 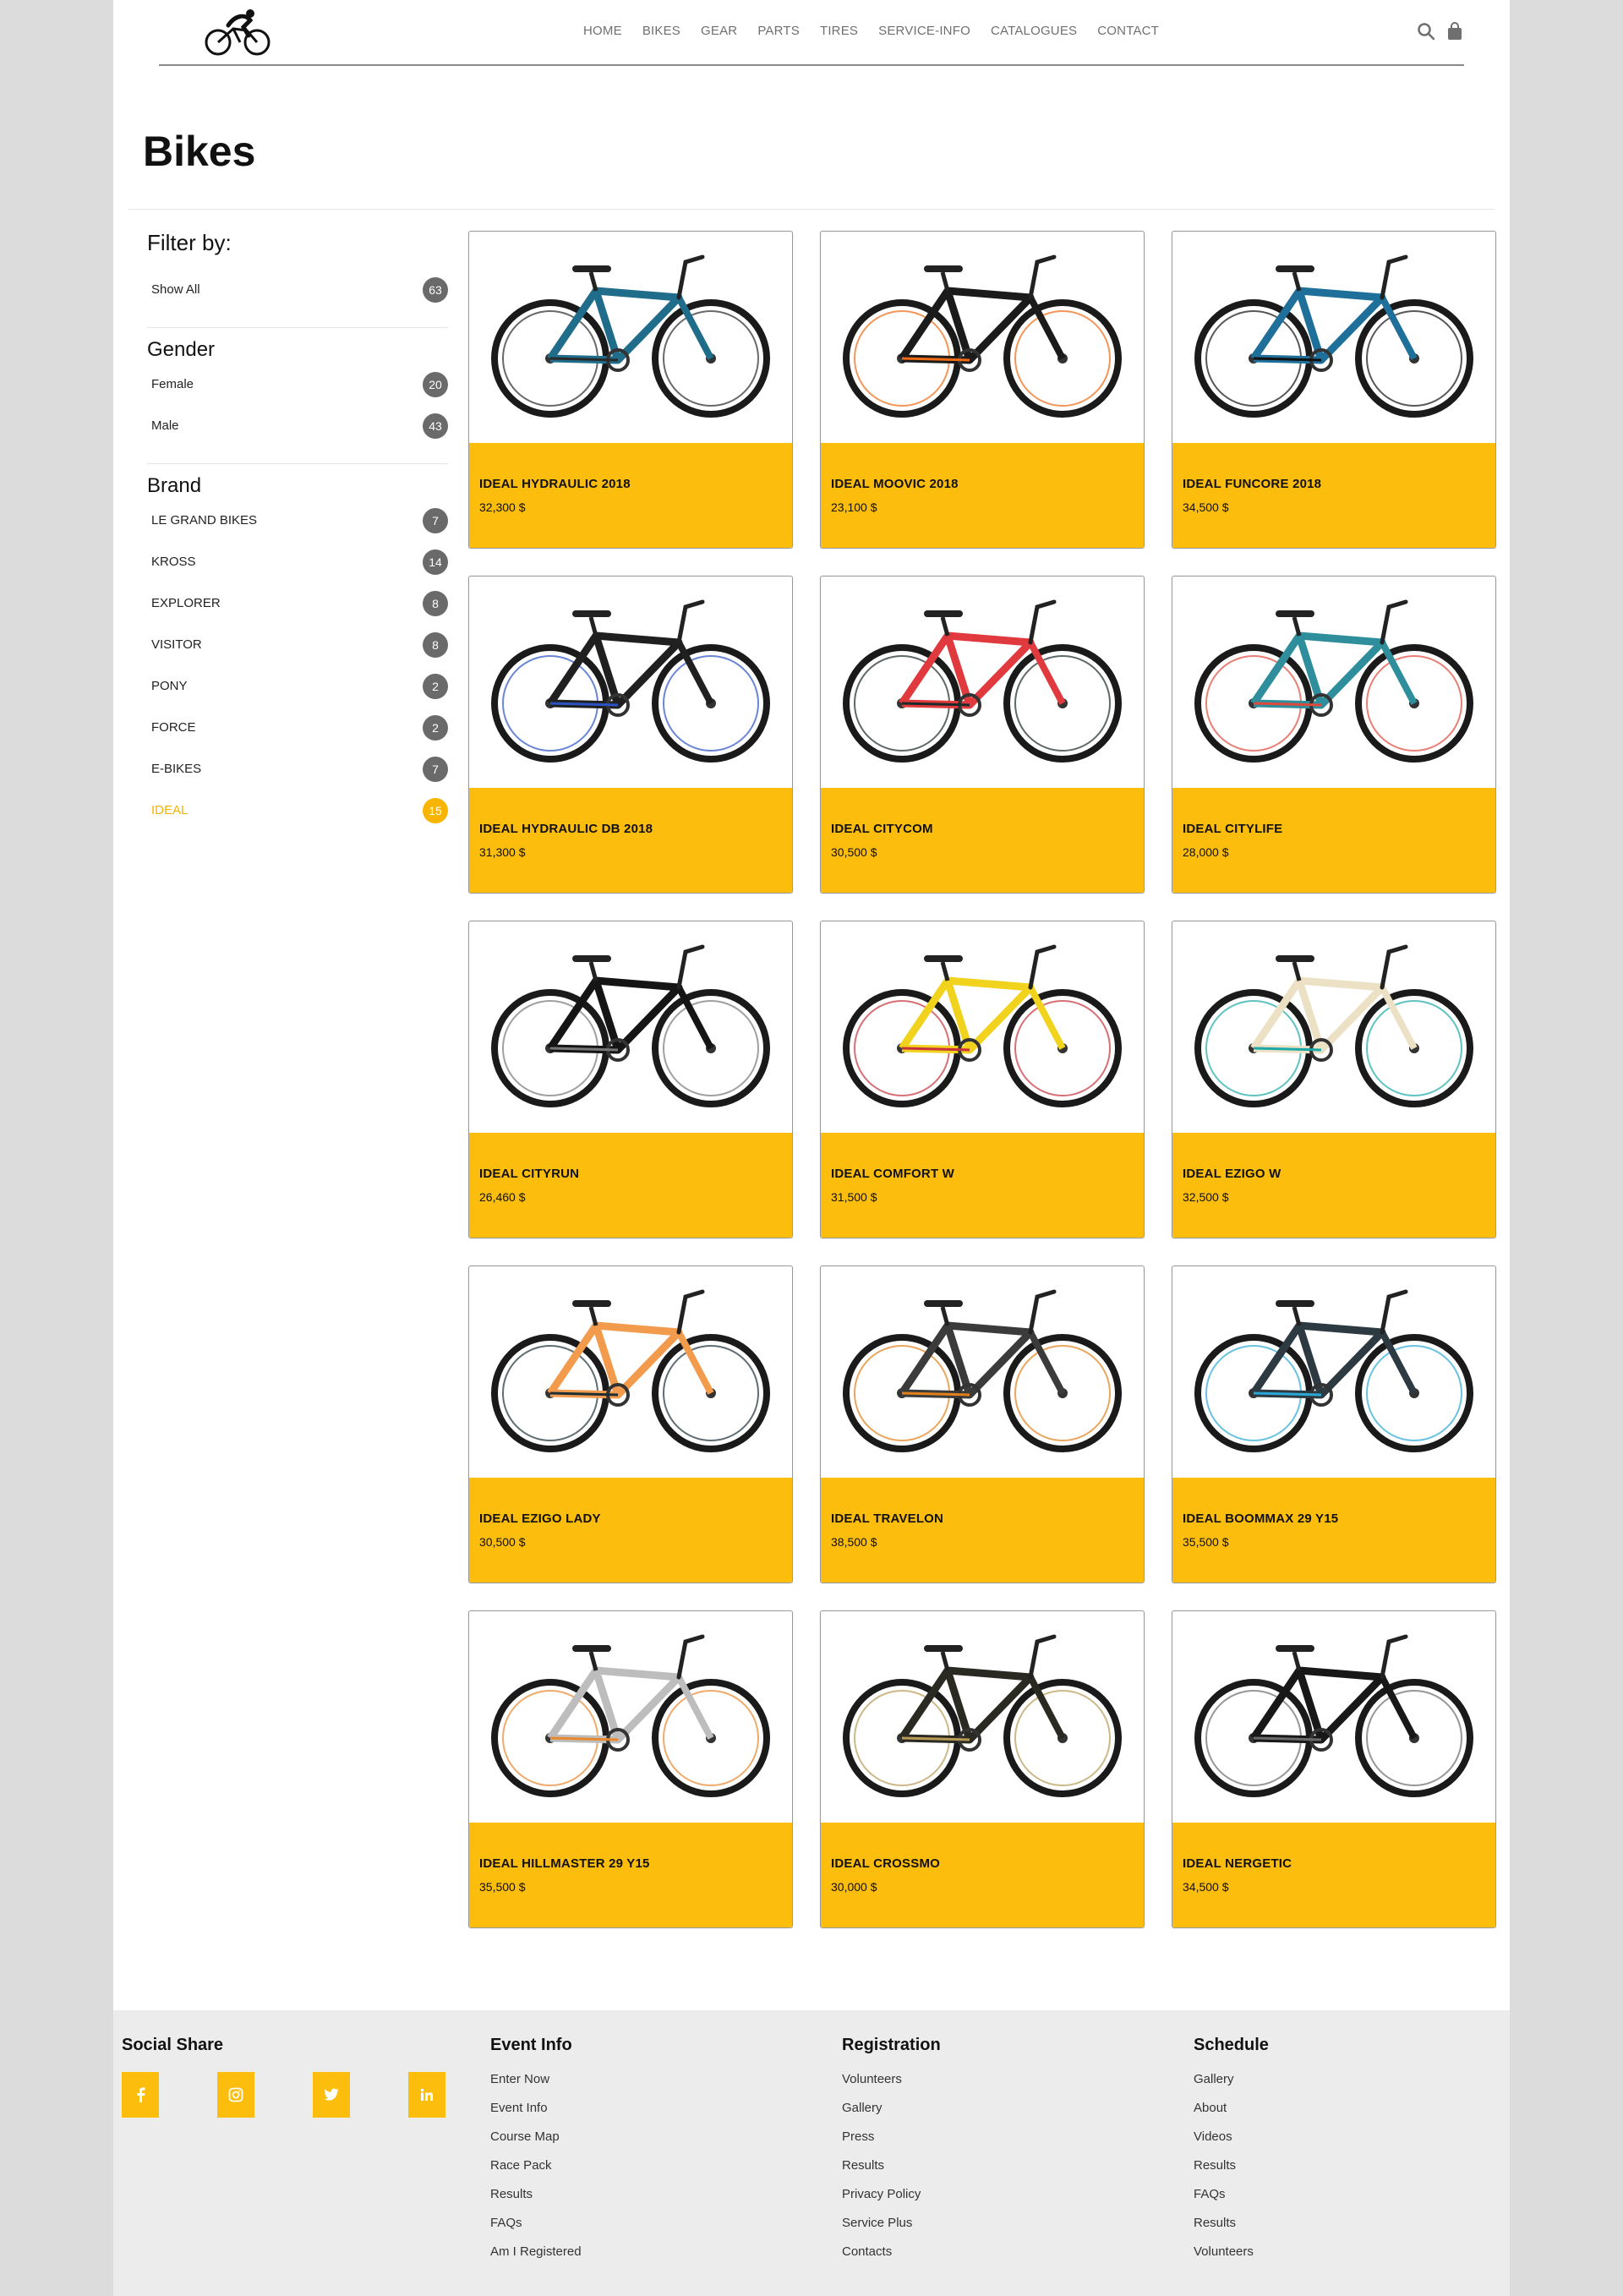 I want to click on product-price: 35,500 $, so click(x=503, y=1887).